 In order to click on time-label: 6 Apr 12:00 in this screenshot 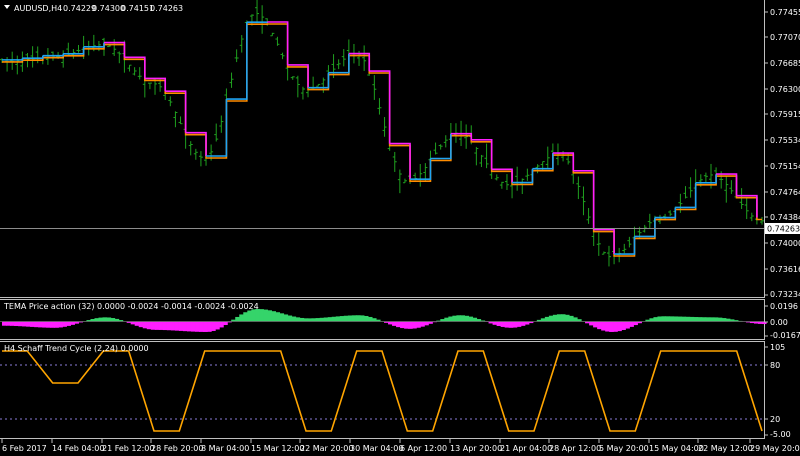, I will do `click(423, 448)`.